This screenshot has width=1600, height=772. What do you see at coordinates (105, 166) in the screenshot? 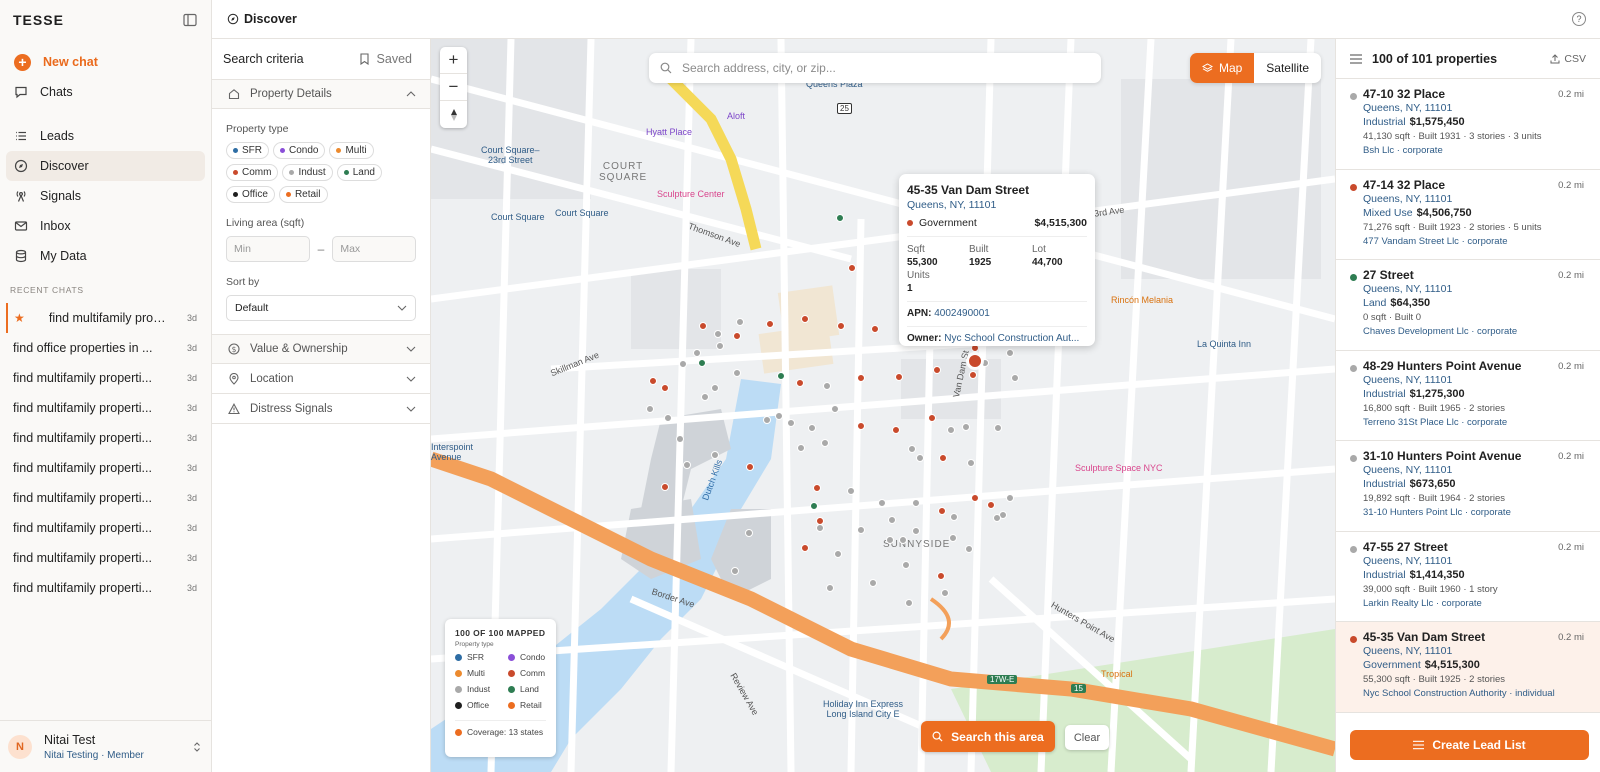
I see `nav-item-discover: Discover` at bounding box center [105, 166].